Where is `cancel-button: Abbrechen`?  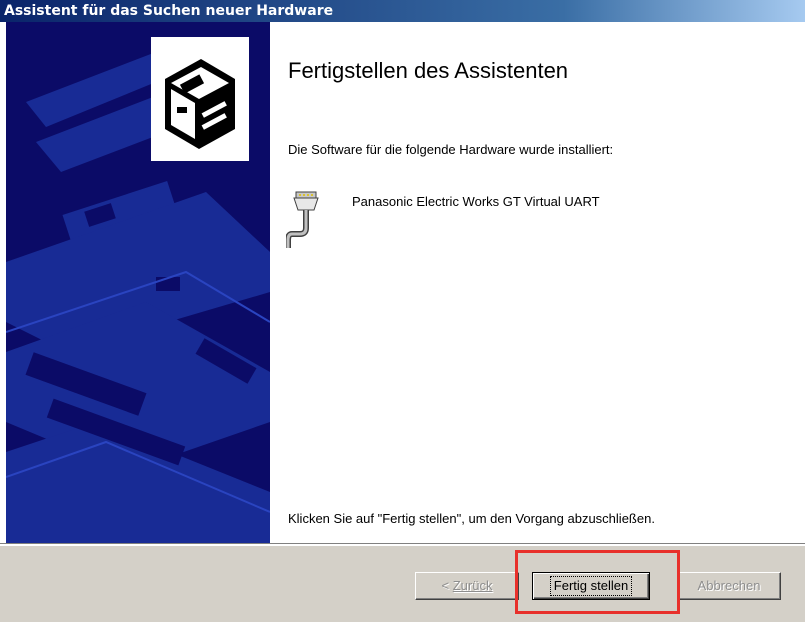
cancel-button: Abbrechen is located at coordinates (729, 586).